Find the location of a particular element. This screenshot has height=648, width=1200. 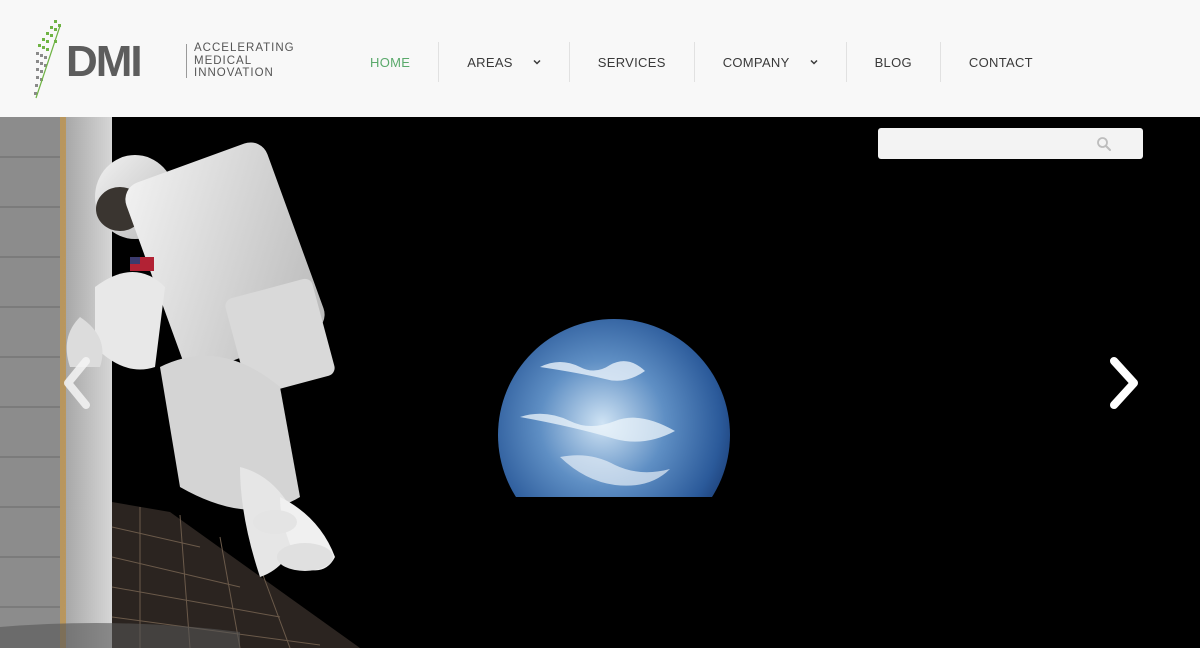

nav-label: SERVICES is located at coordinates (631, 62).